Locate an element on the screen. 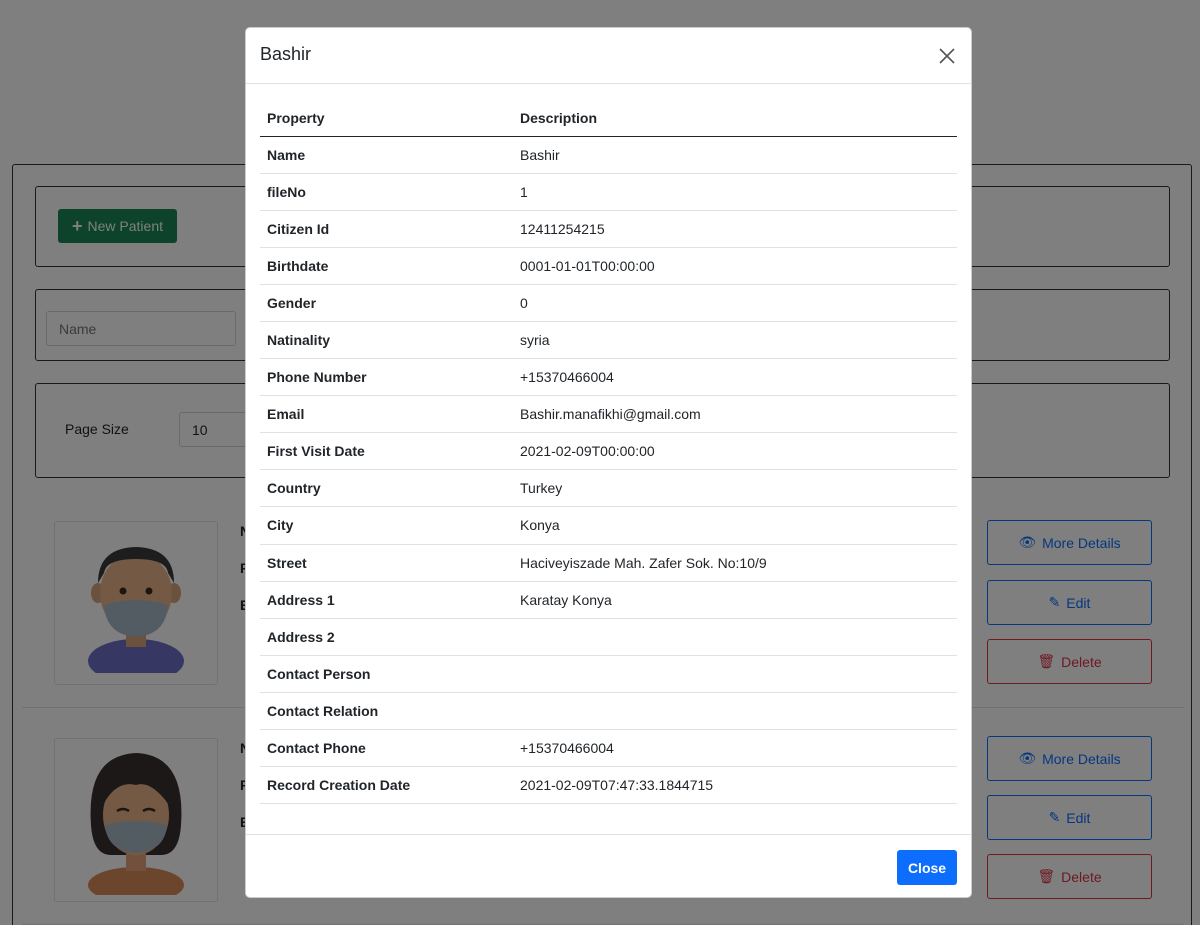 The width and height of the screenshot is (1200, 925). table-header-row: Property Description is located at coordinates (608, 119).